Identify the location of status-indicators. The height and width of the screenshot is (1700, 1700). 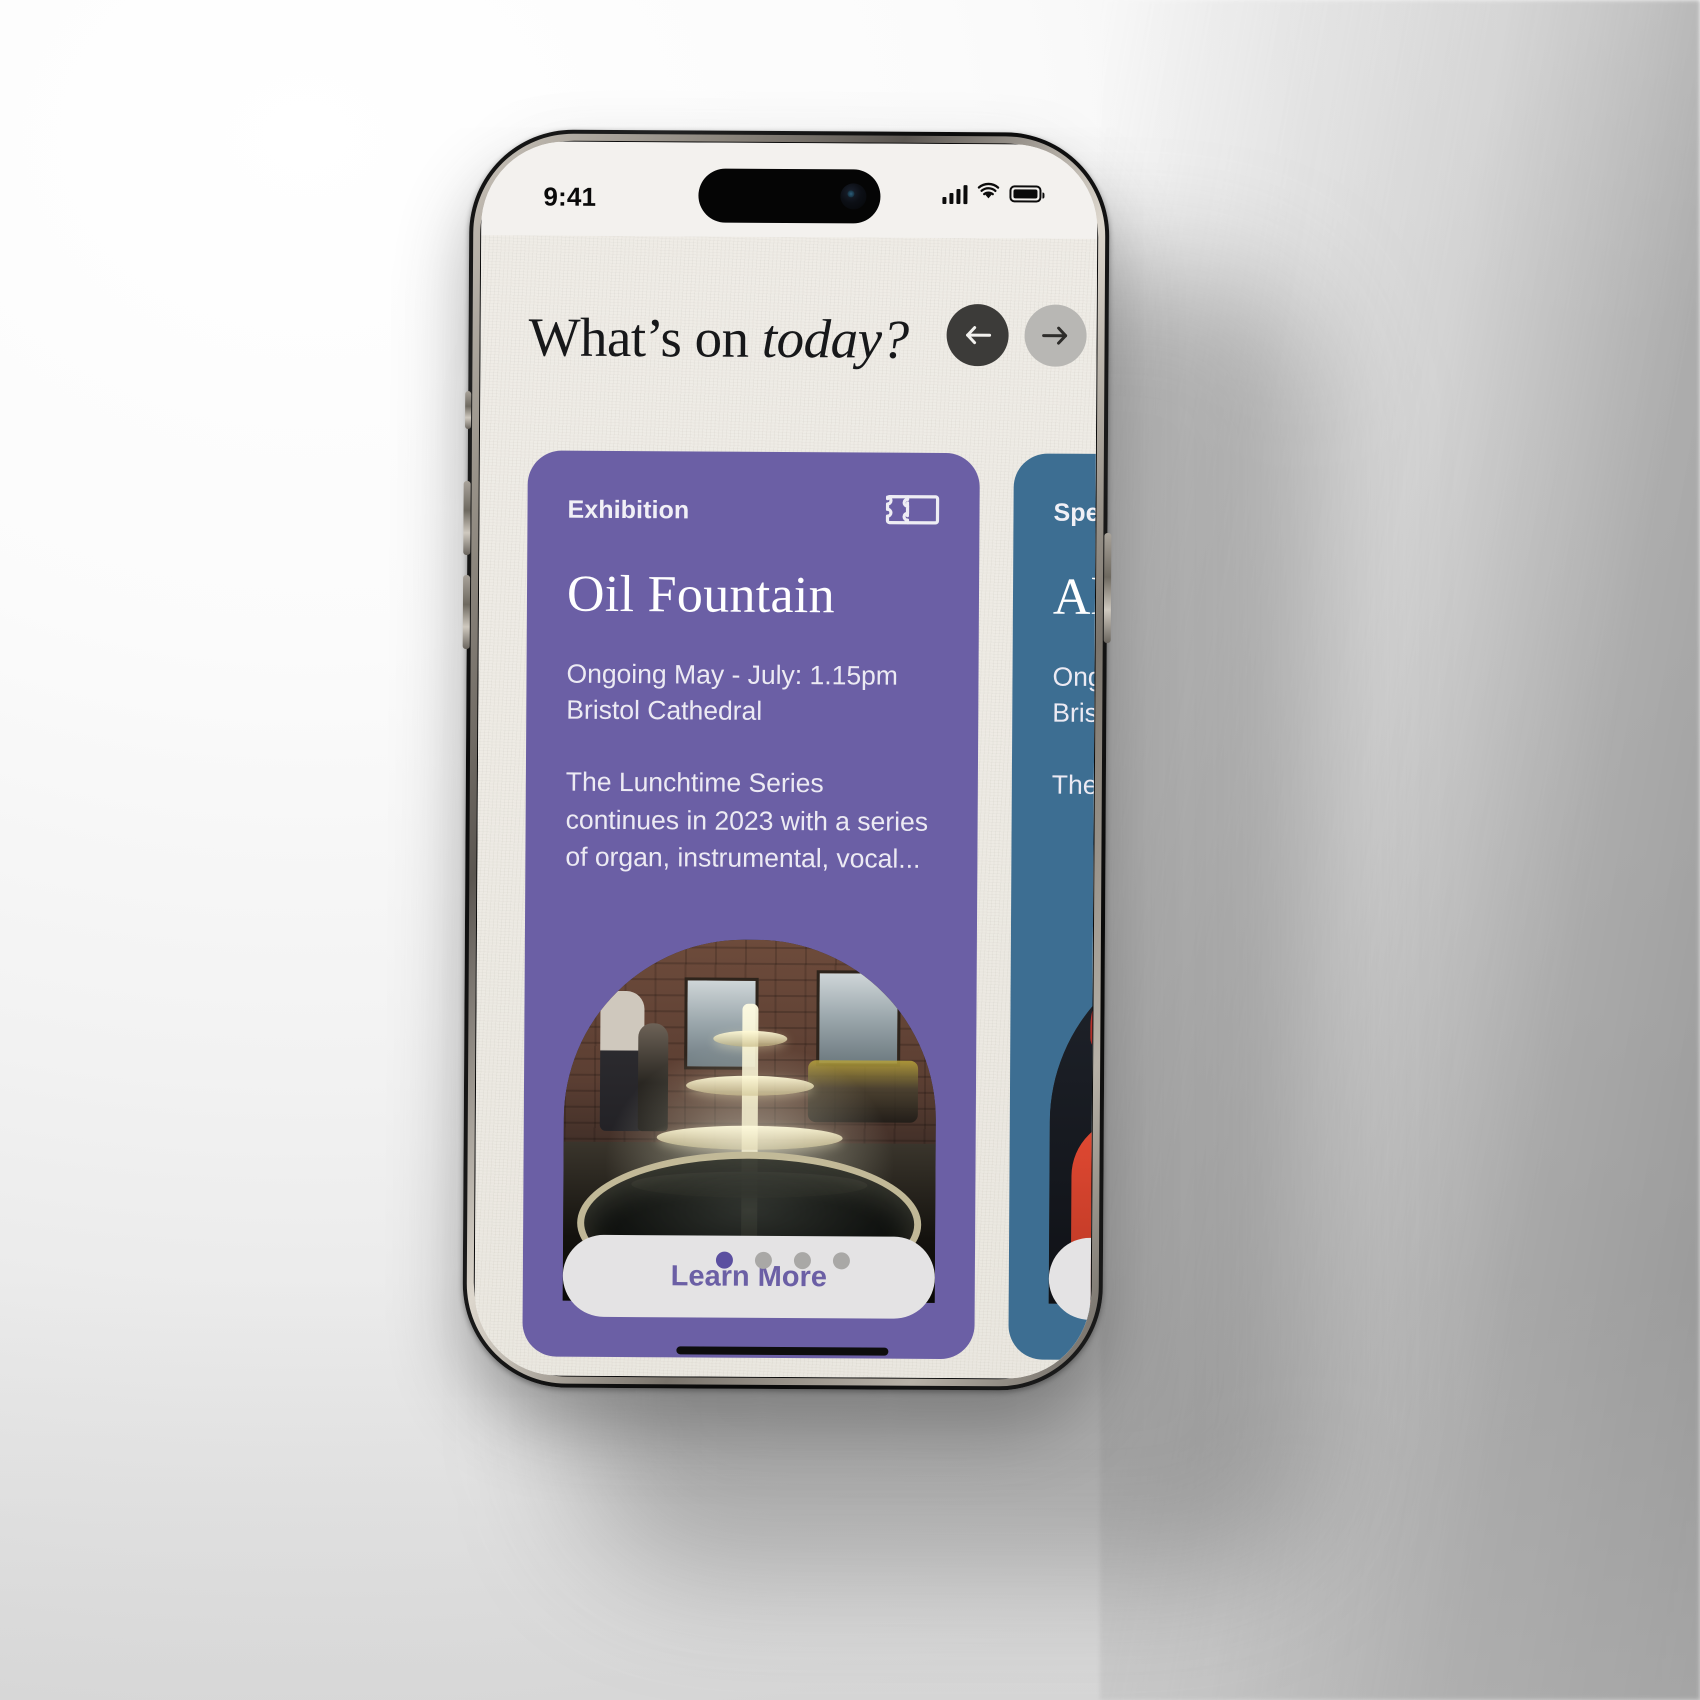
(991, 194).